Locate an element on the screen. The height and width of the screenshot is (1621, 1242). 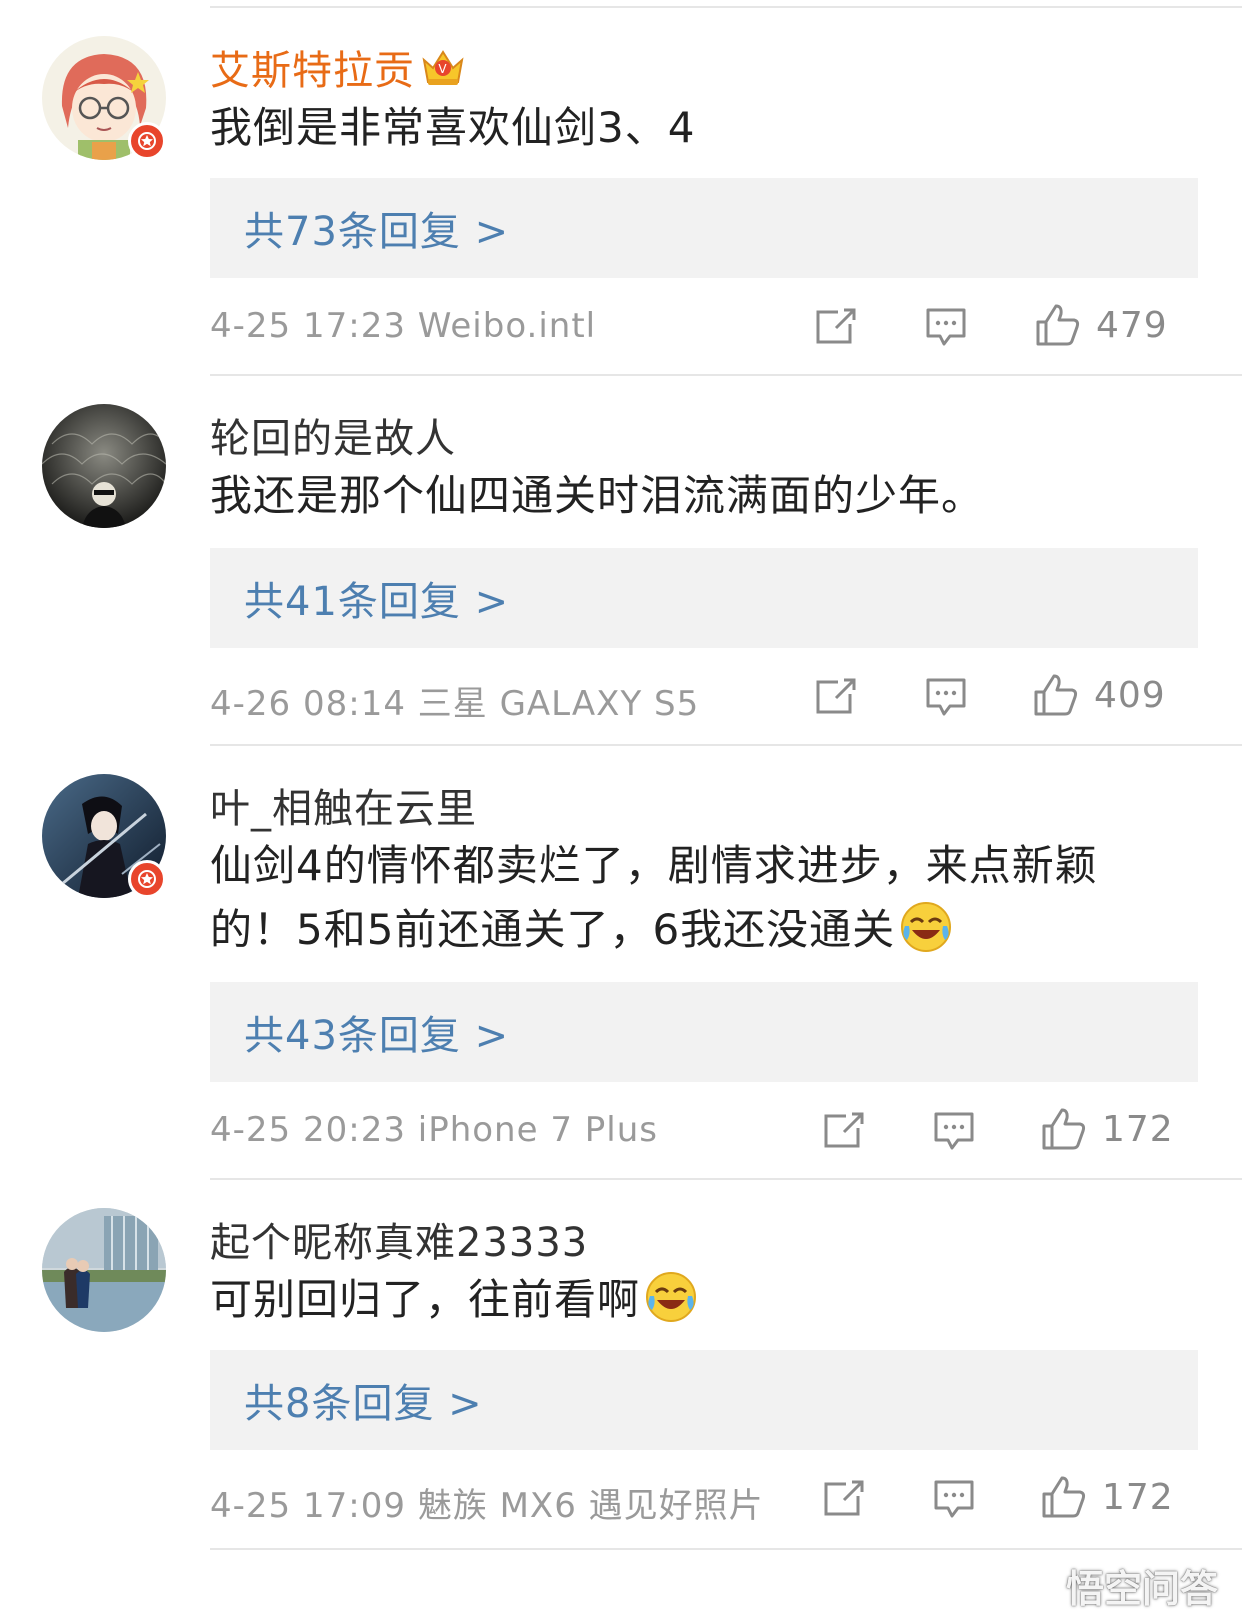
svg-text: V is located at coordinates (442, 69).